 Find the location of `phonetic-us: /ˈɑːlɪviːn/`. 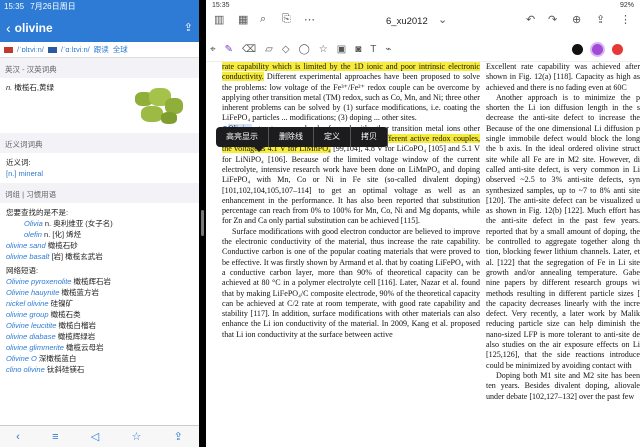

phonetic-us: /ˈɑːlɪviːn/ is located at coordinates (75, 49).